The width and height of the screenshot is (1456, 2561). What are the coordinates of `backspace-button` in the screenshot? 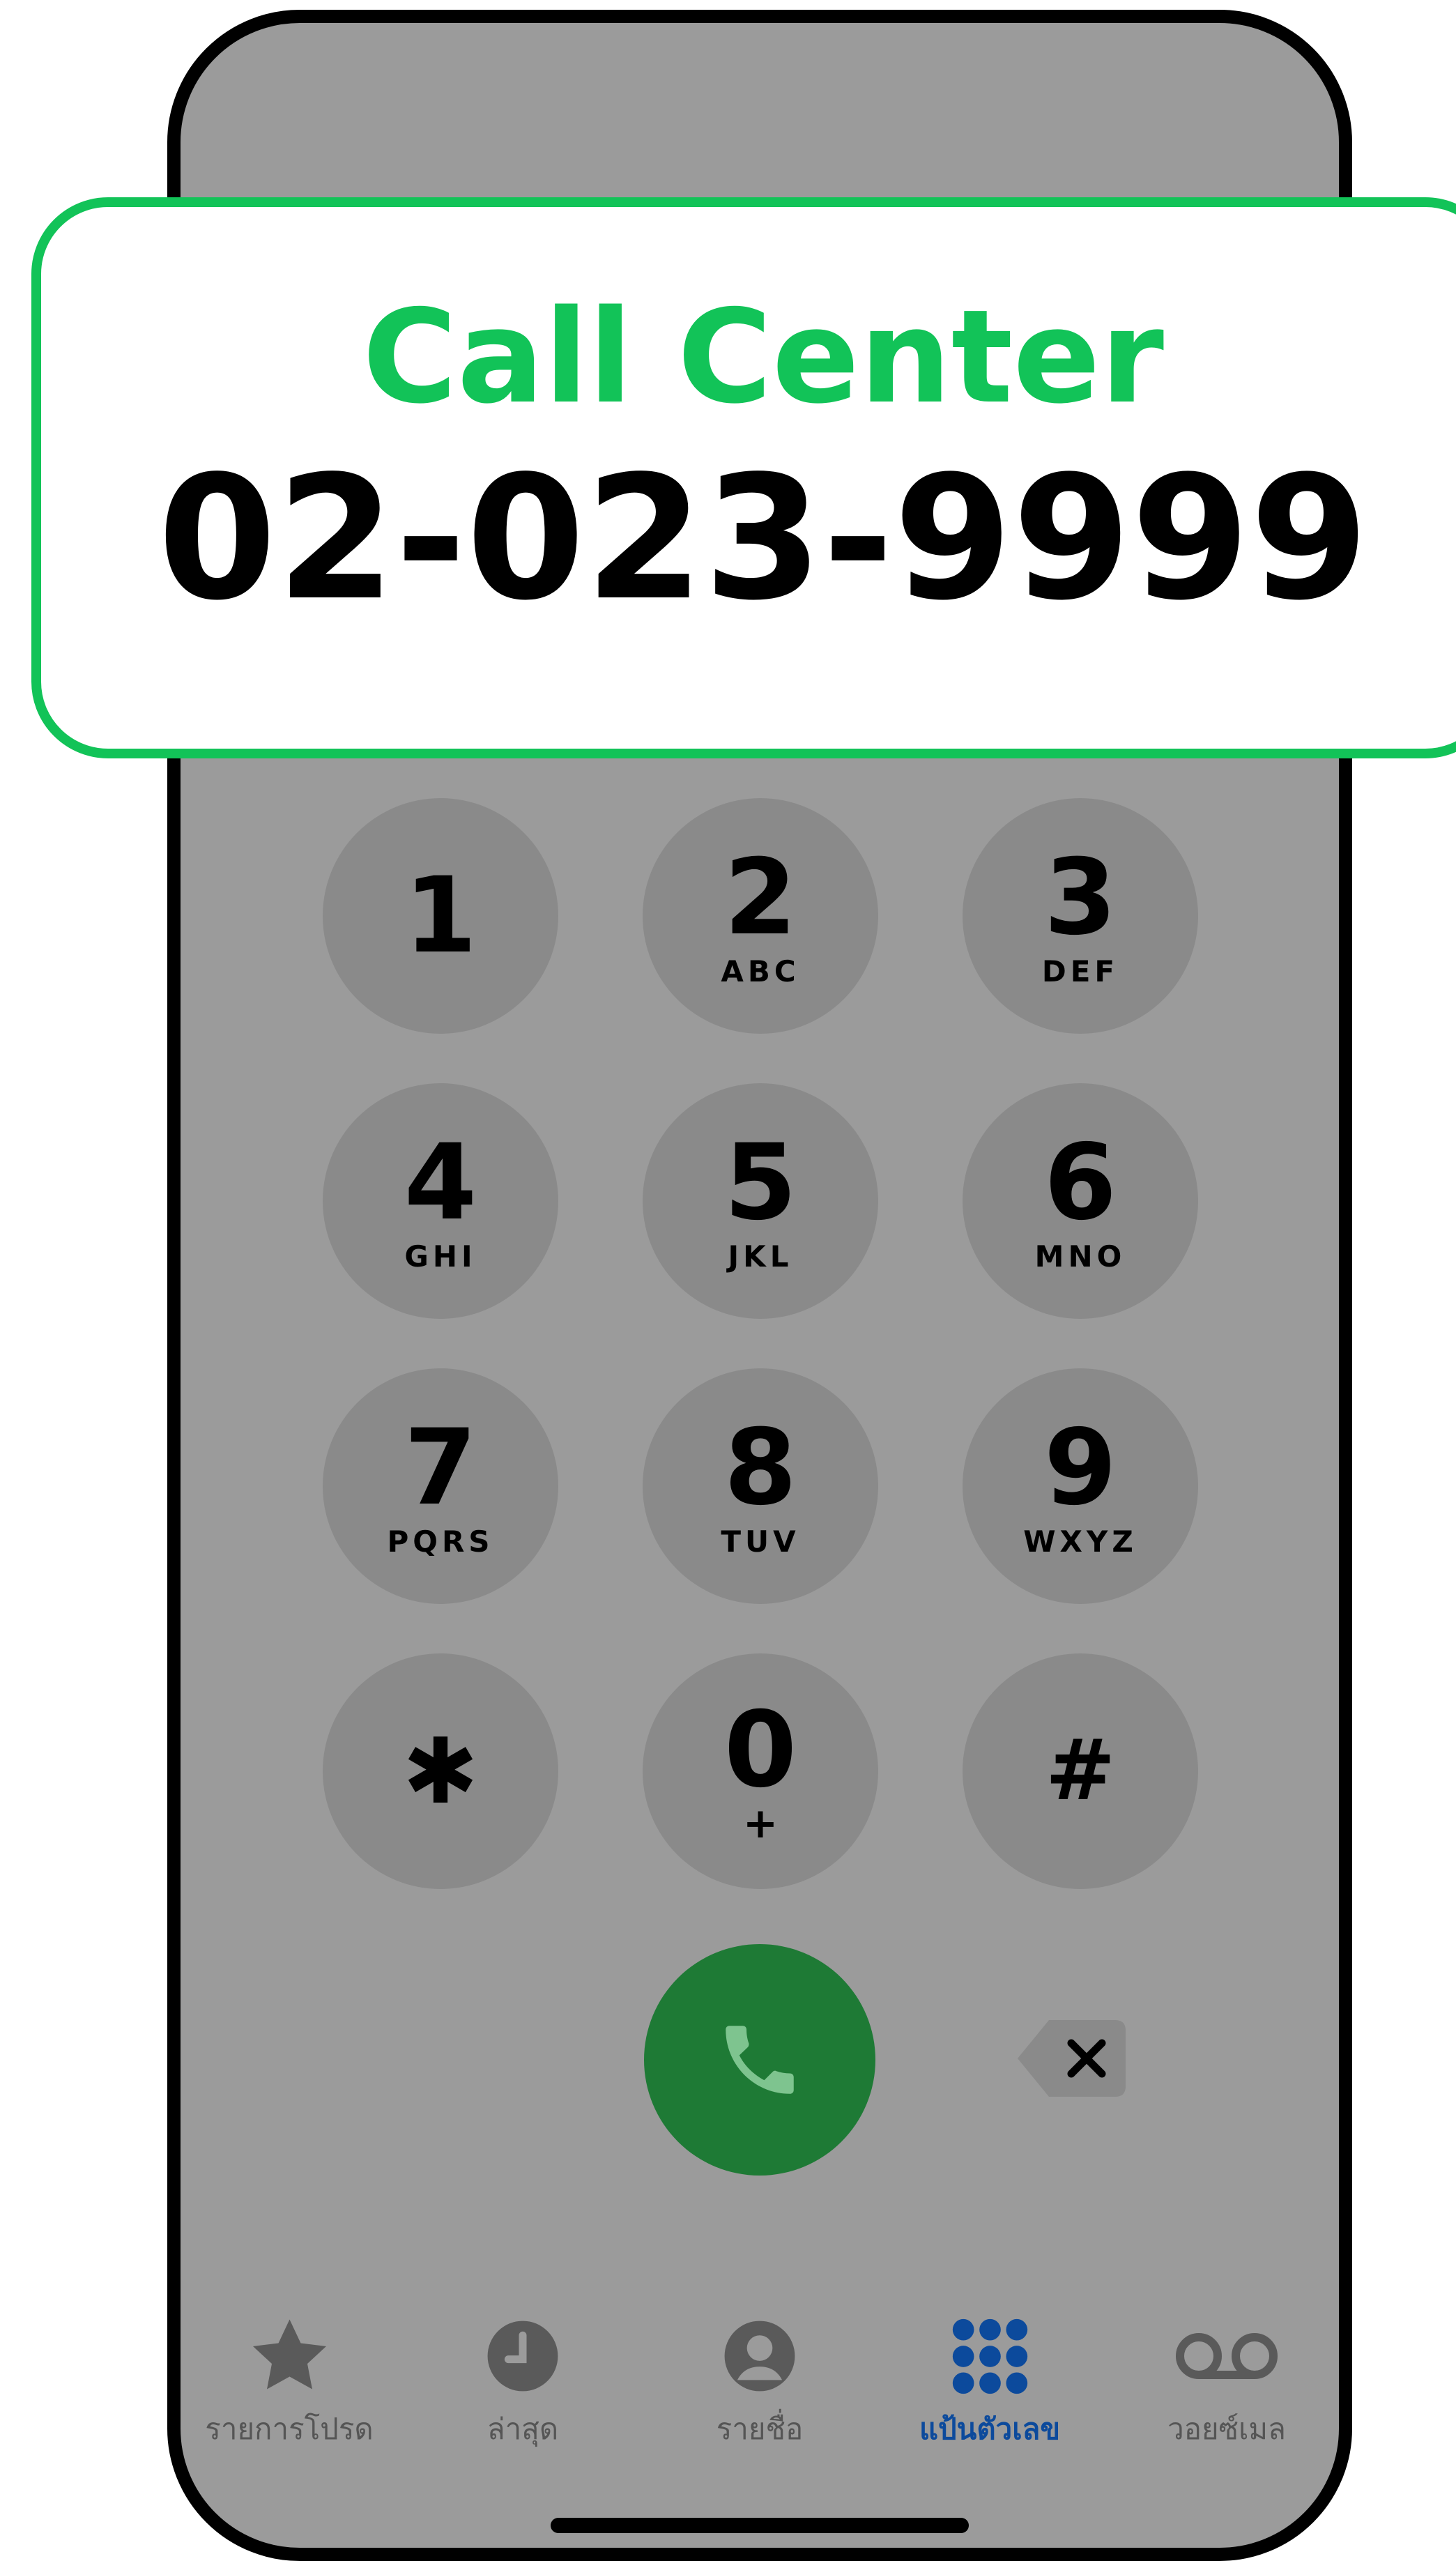 It's located at (1072, 2058).